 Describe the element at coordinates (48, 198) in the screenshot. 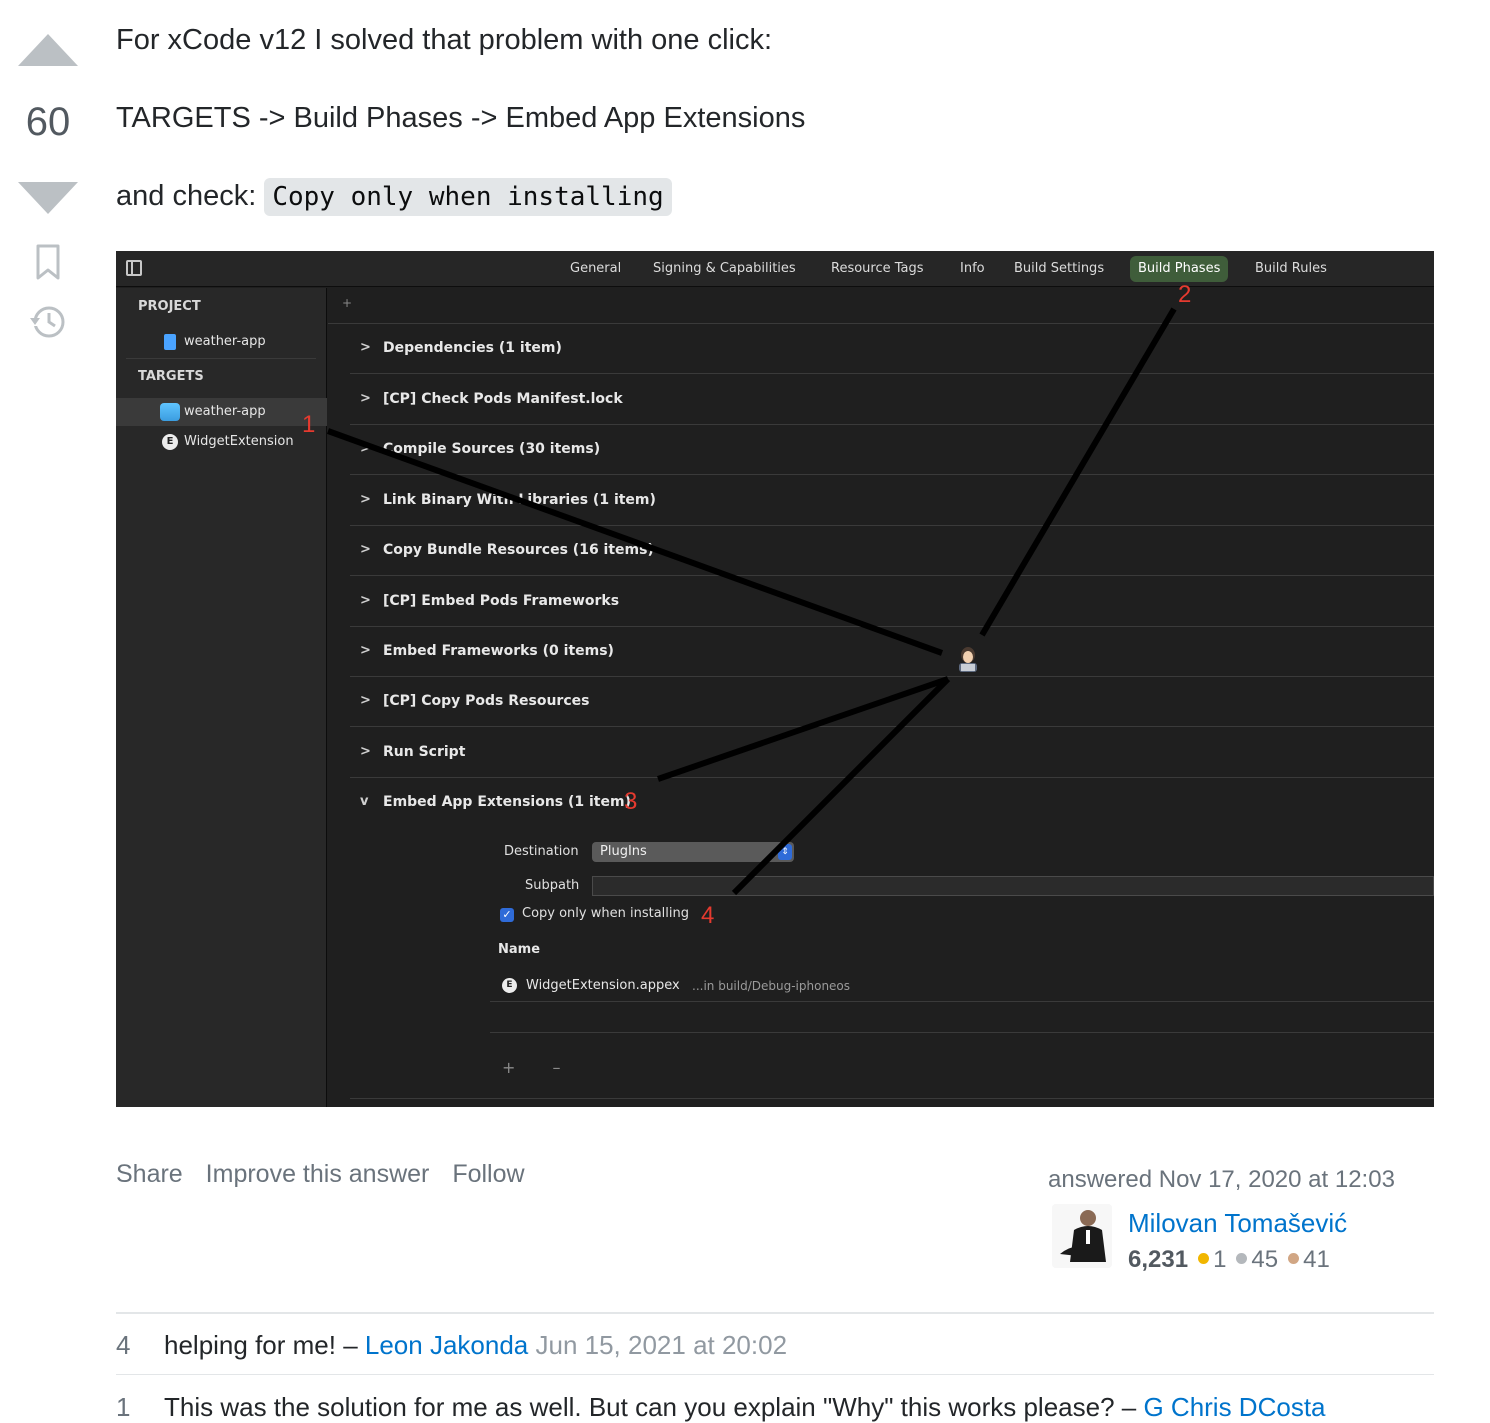

I see `downvote-arrow-icon` at that location.